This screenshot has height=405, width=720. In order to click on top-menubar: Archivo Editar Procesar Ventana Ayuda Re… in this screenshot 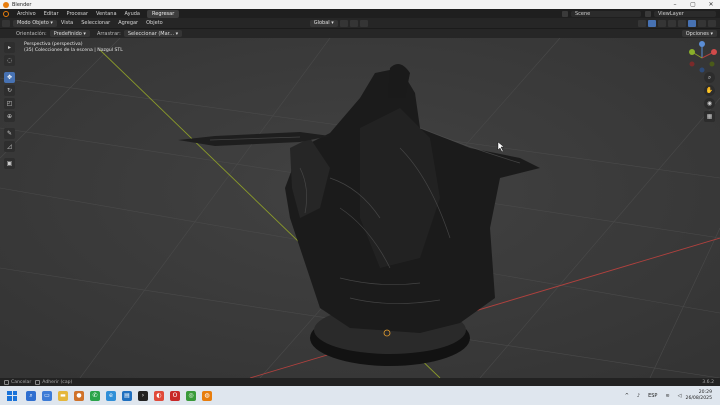, I will do `click(360, 13)`.